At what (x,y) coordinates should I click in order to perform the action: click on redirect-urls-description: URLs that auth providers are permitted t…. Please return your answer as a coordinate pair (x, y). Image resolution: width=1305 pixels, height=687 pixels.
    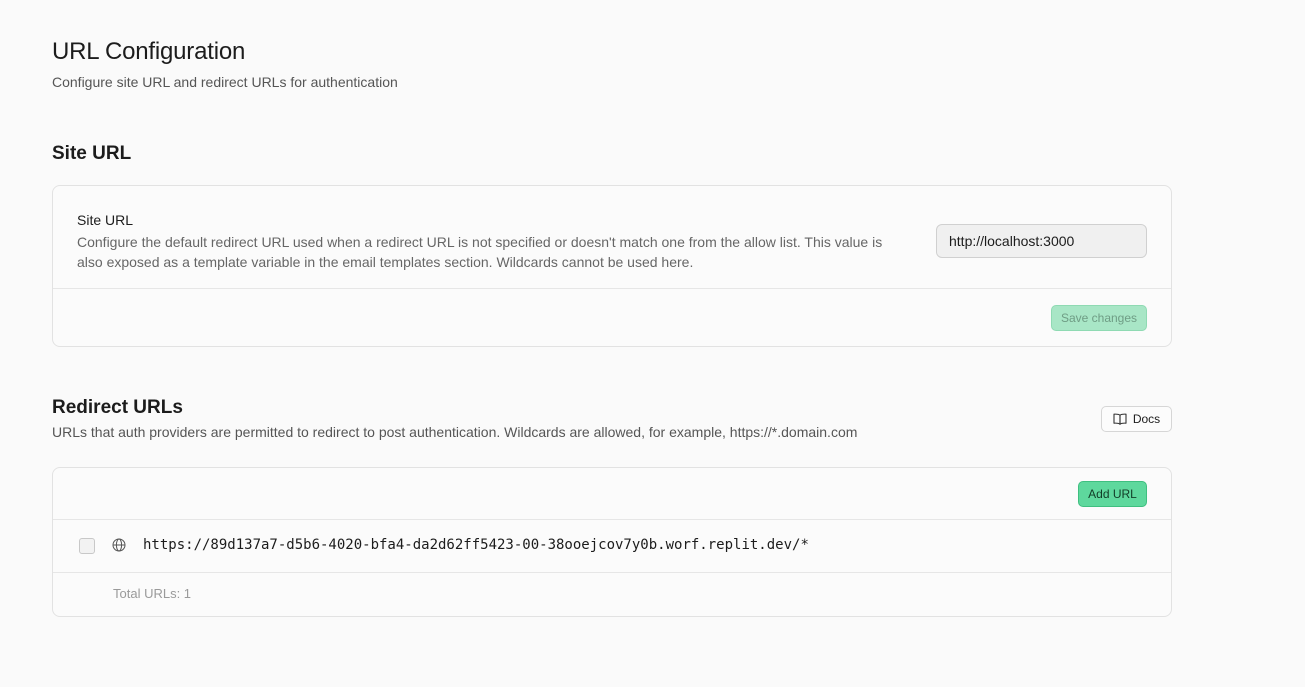
    Looking at the image, I should click on (455, 432).